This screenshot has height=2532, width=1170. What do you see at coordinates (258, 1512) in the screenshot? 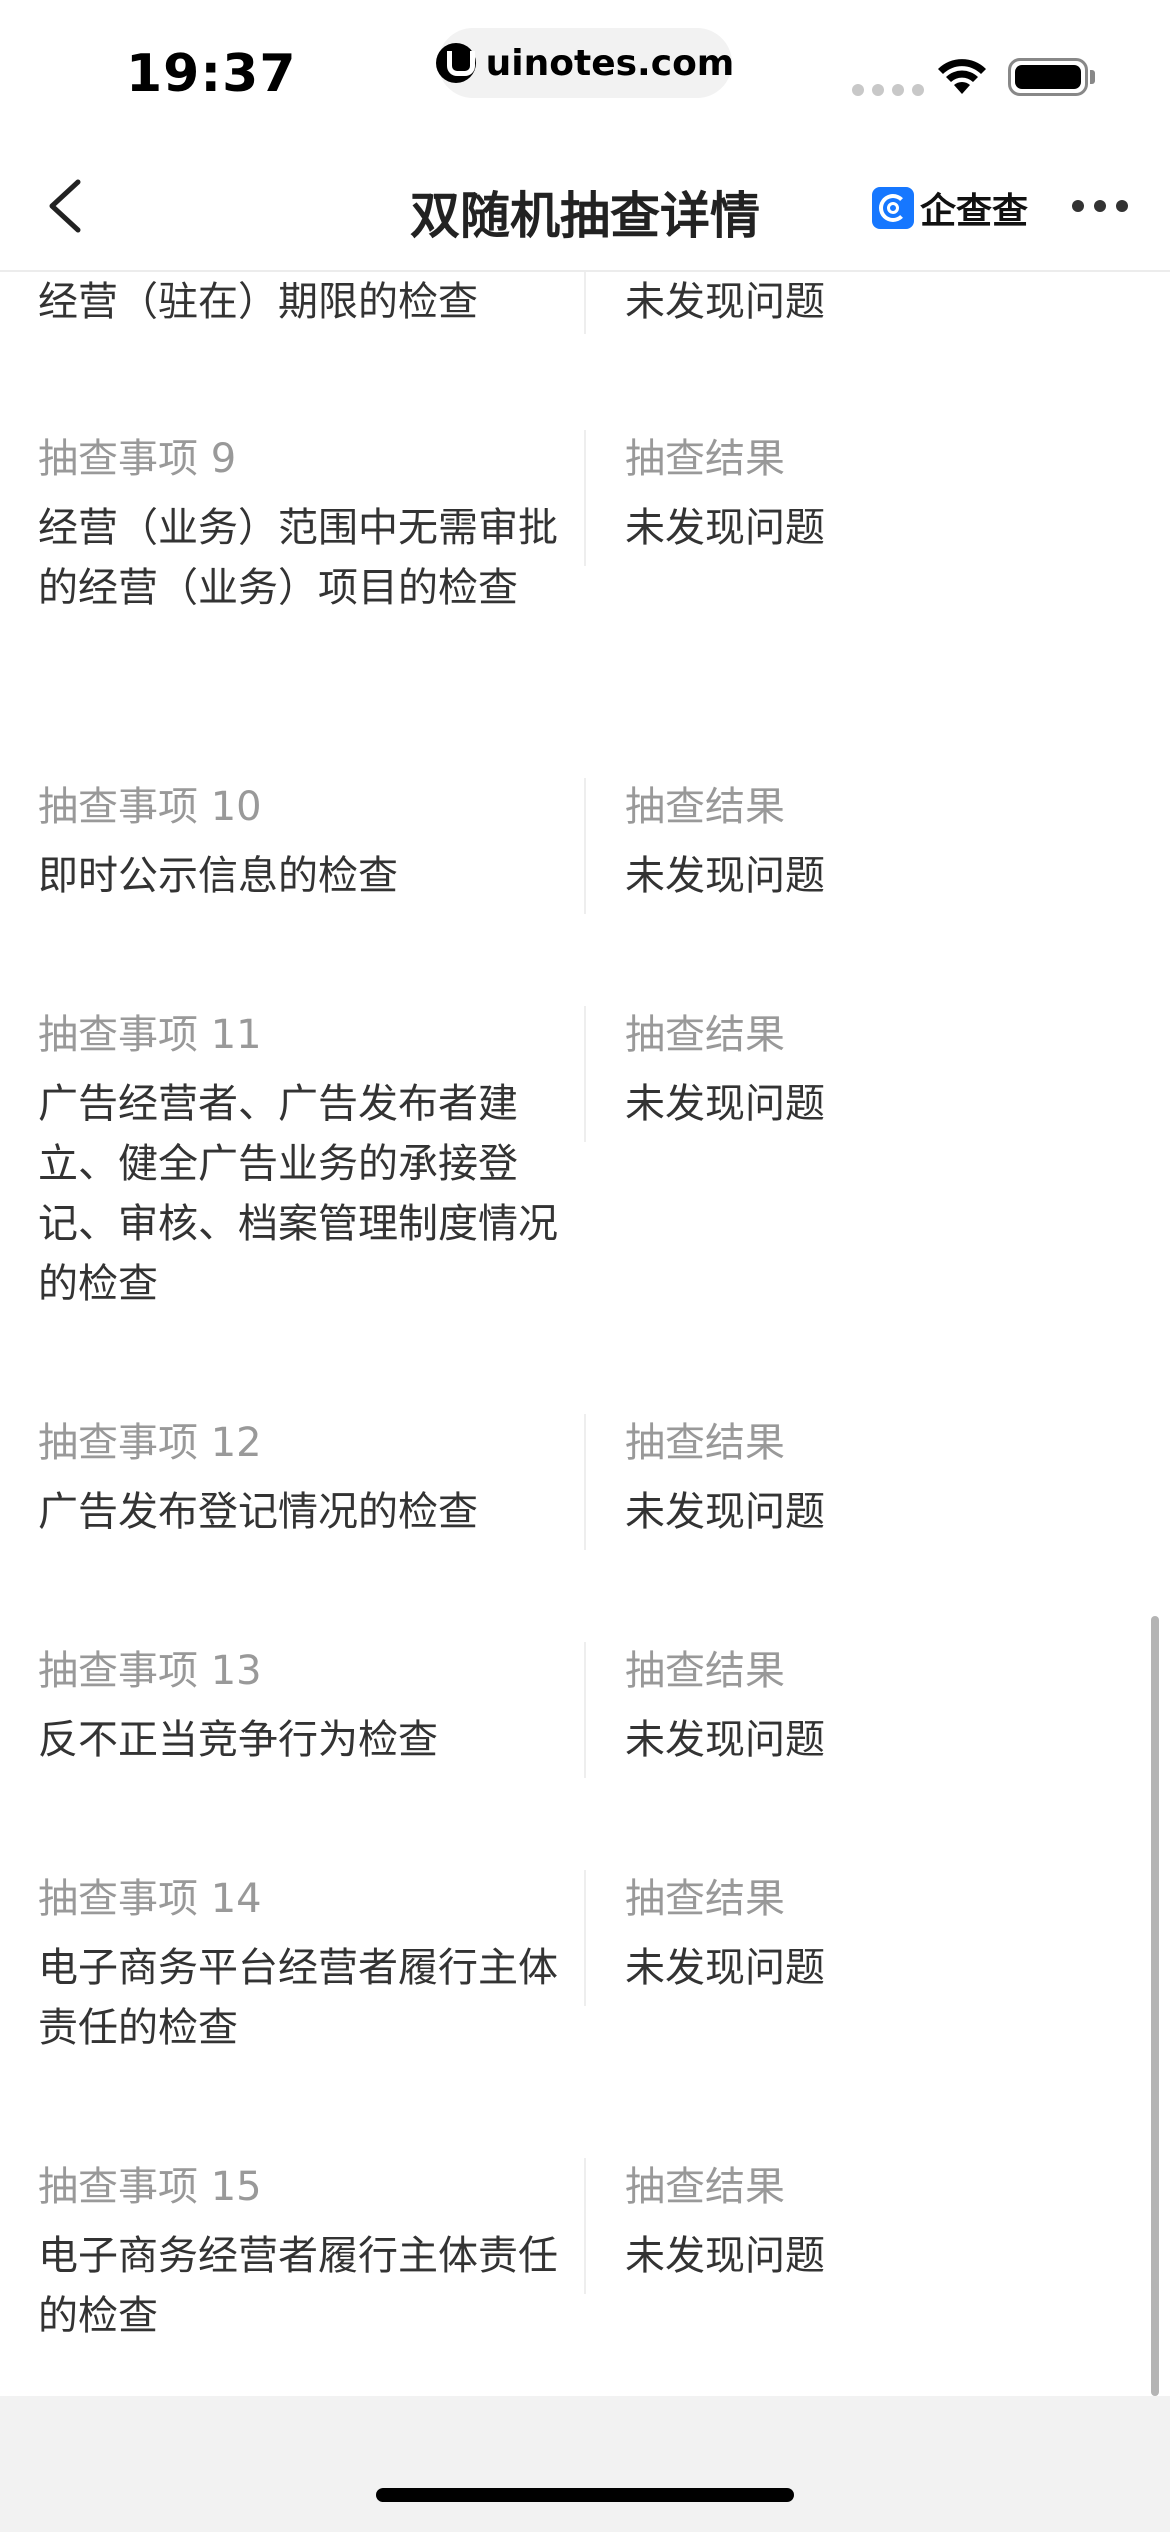
I see `item-value: 广告发布登记情况的检查` at bounding box center [258, 1512].